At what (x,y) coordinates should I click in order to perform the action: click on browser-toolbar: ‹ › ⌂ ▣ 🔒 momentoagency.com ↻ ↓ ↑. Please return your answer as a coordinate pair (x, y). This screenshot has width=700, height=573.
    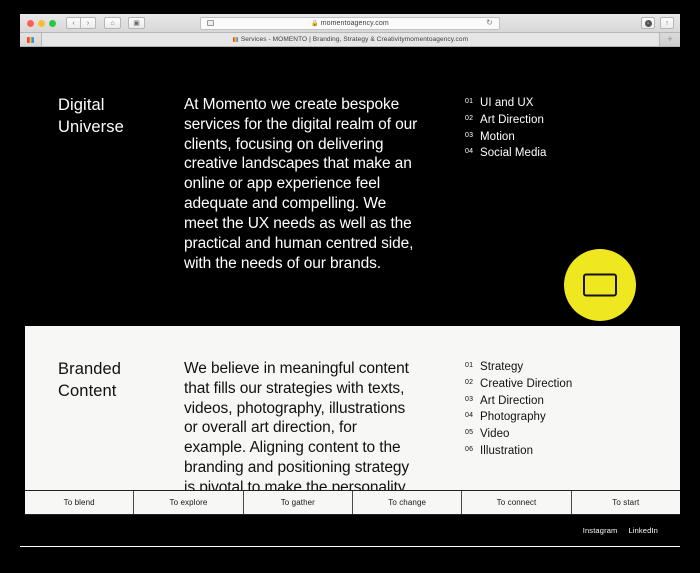
    Looking at the image, I should click on (350, 23).